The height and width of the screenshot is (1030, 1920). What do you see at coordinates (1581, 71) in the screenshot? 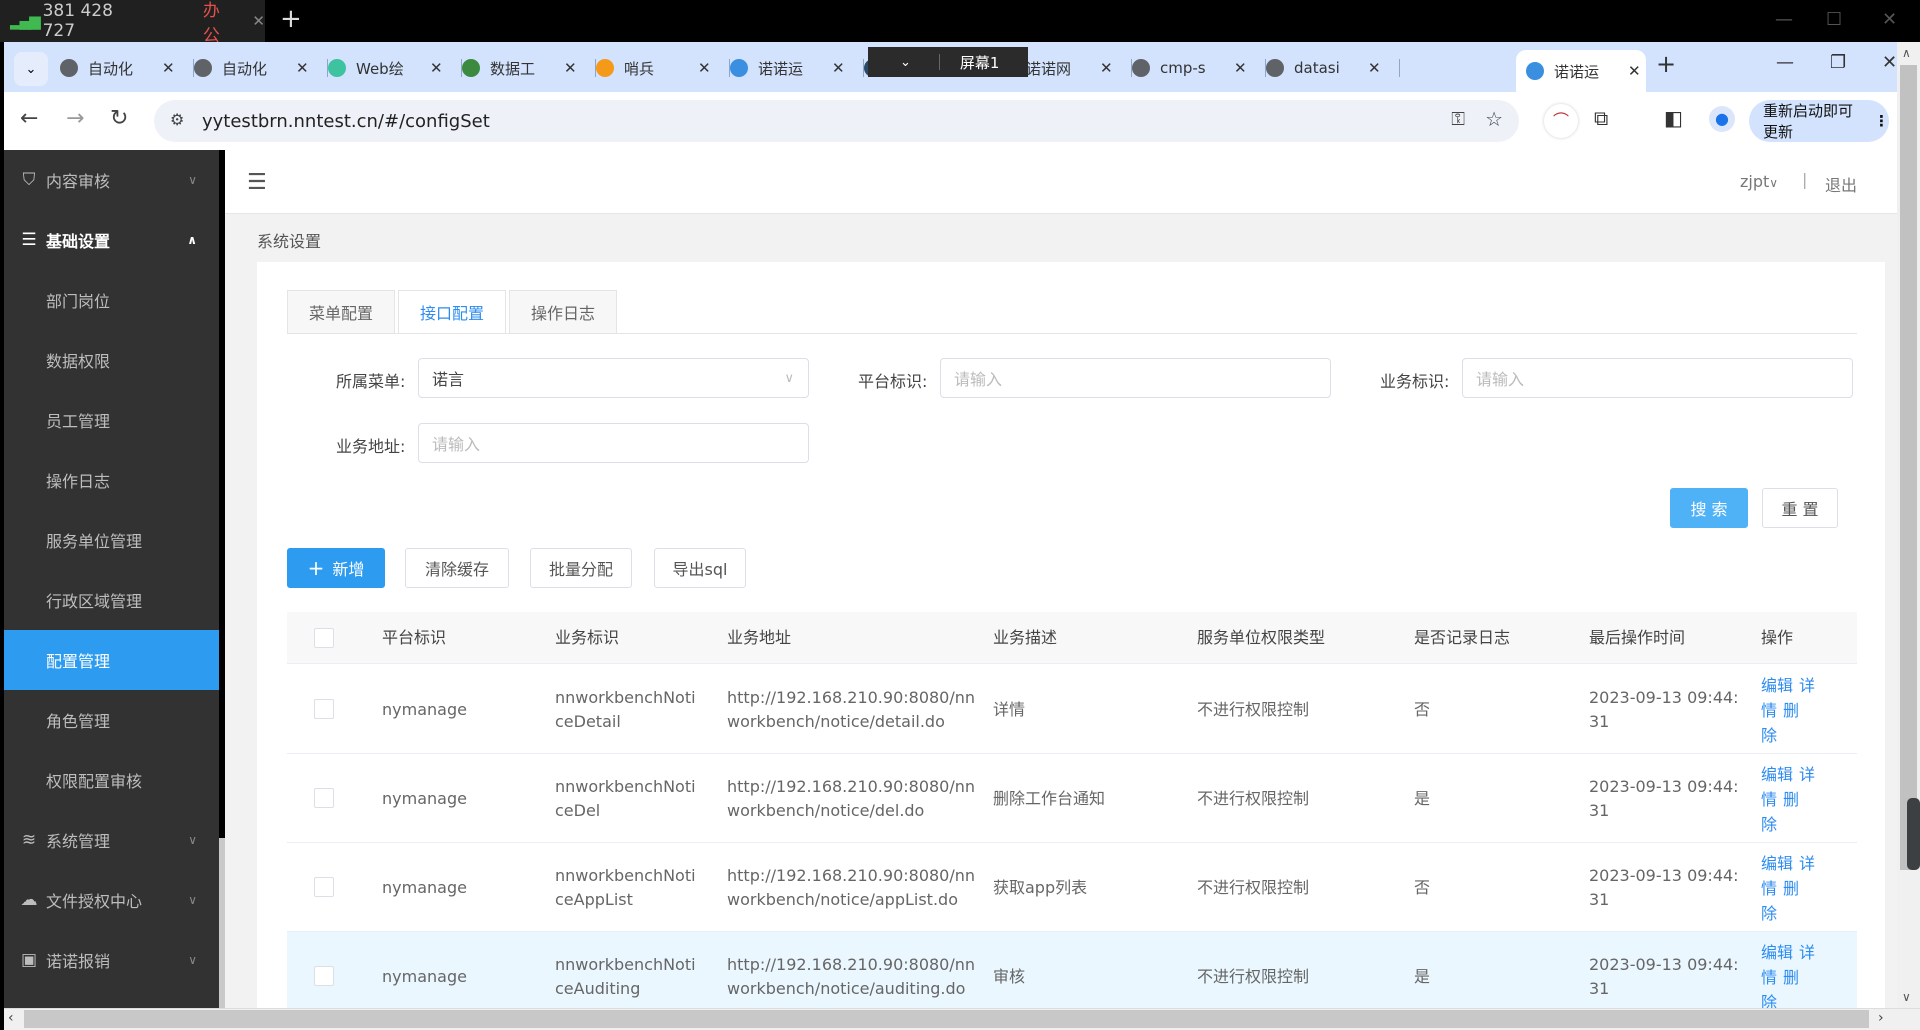
I see `browser-tab-nuonuo-ops-active: 诺诺运 ✕` at bounding box center [1581, 71].